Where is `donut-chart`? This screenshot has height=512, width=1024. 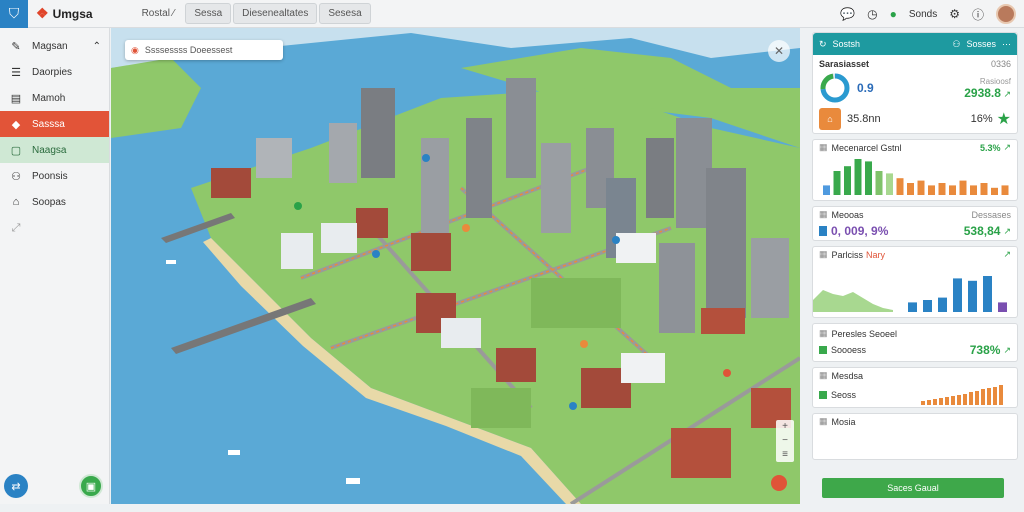 donut-chart is located at coordinates (835, 88).